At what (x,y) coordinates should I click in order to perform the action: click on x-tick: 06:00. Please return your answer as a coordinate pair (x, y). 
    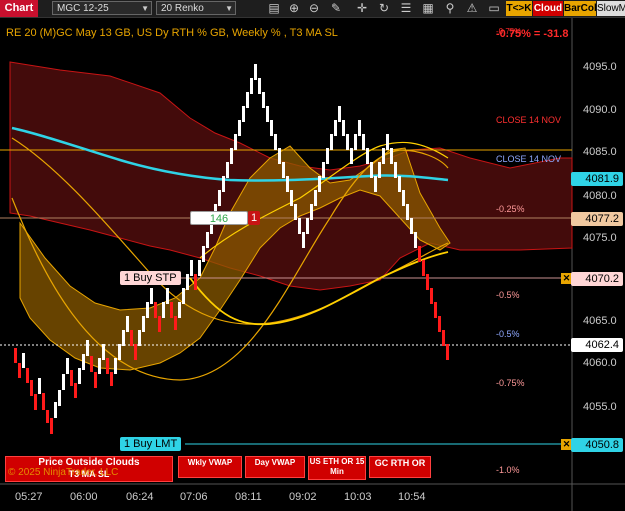
    Looking at the image, I should click on (84, 497).